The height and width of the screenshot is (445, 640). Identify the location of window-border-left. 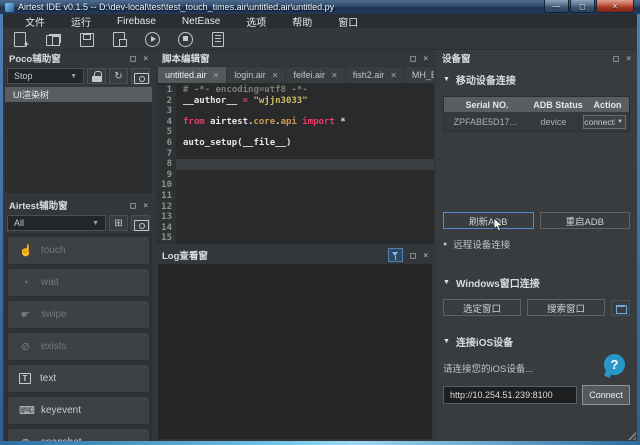
(1, 229).